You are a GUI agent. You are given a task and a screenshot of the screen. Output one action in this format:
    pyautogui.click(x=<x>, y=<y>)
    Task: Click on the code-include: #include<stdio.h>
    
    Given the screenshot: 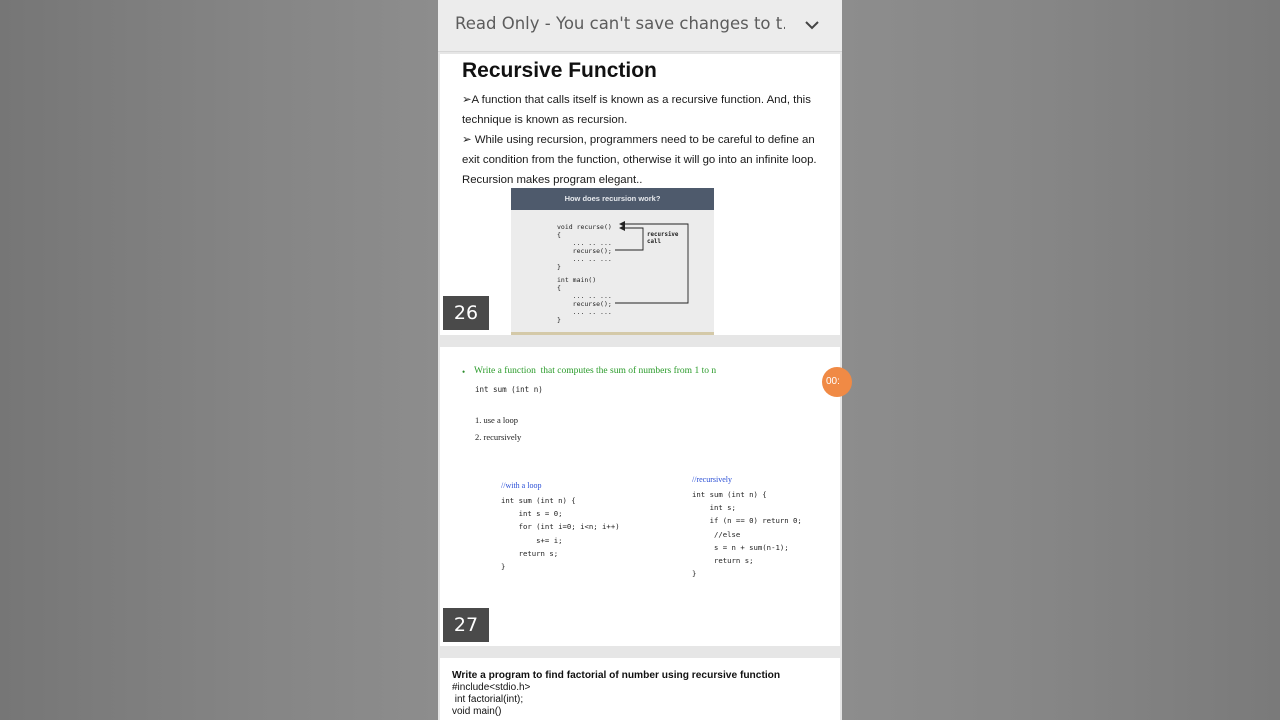 What is the action you would take?
    pyautogui.click(x=491, y=687)
    